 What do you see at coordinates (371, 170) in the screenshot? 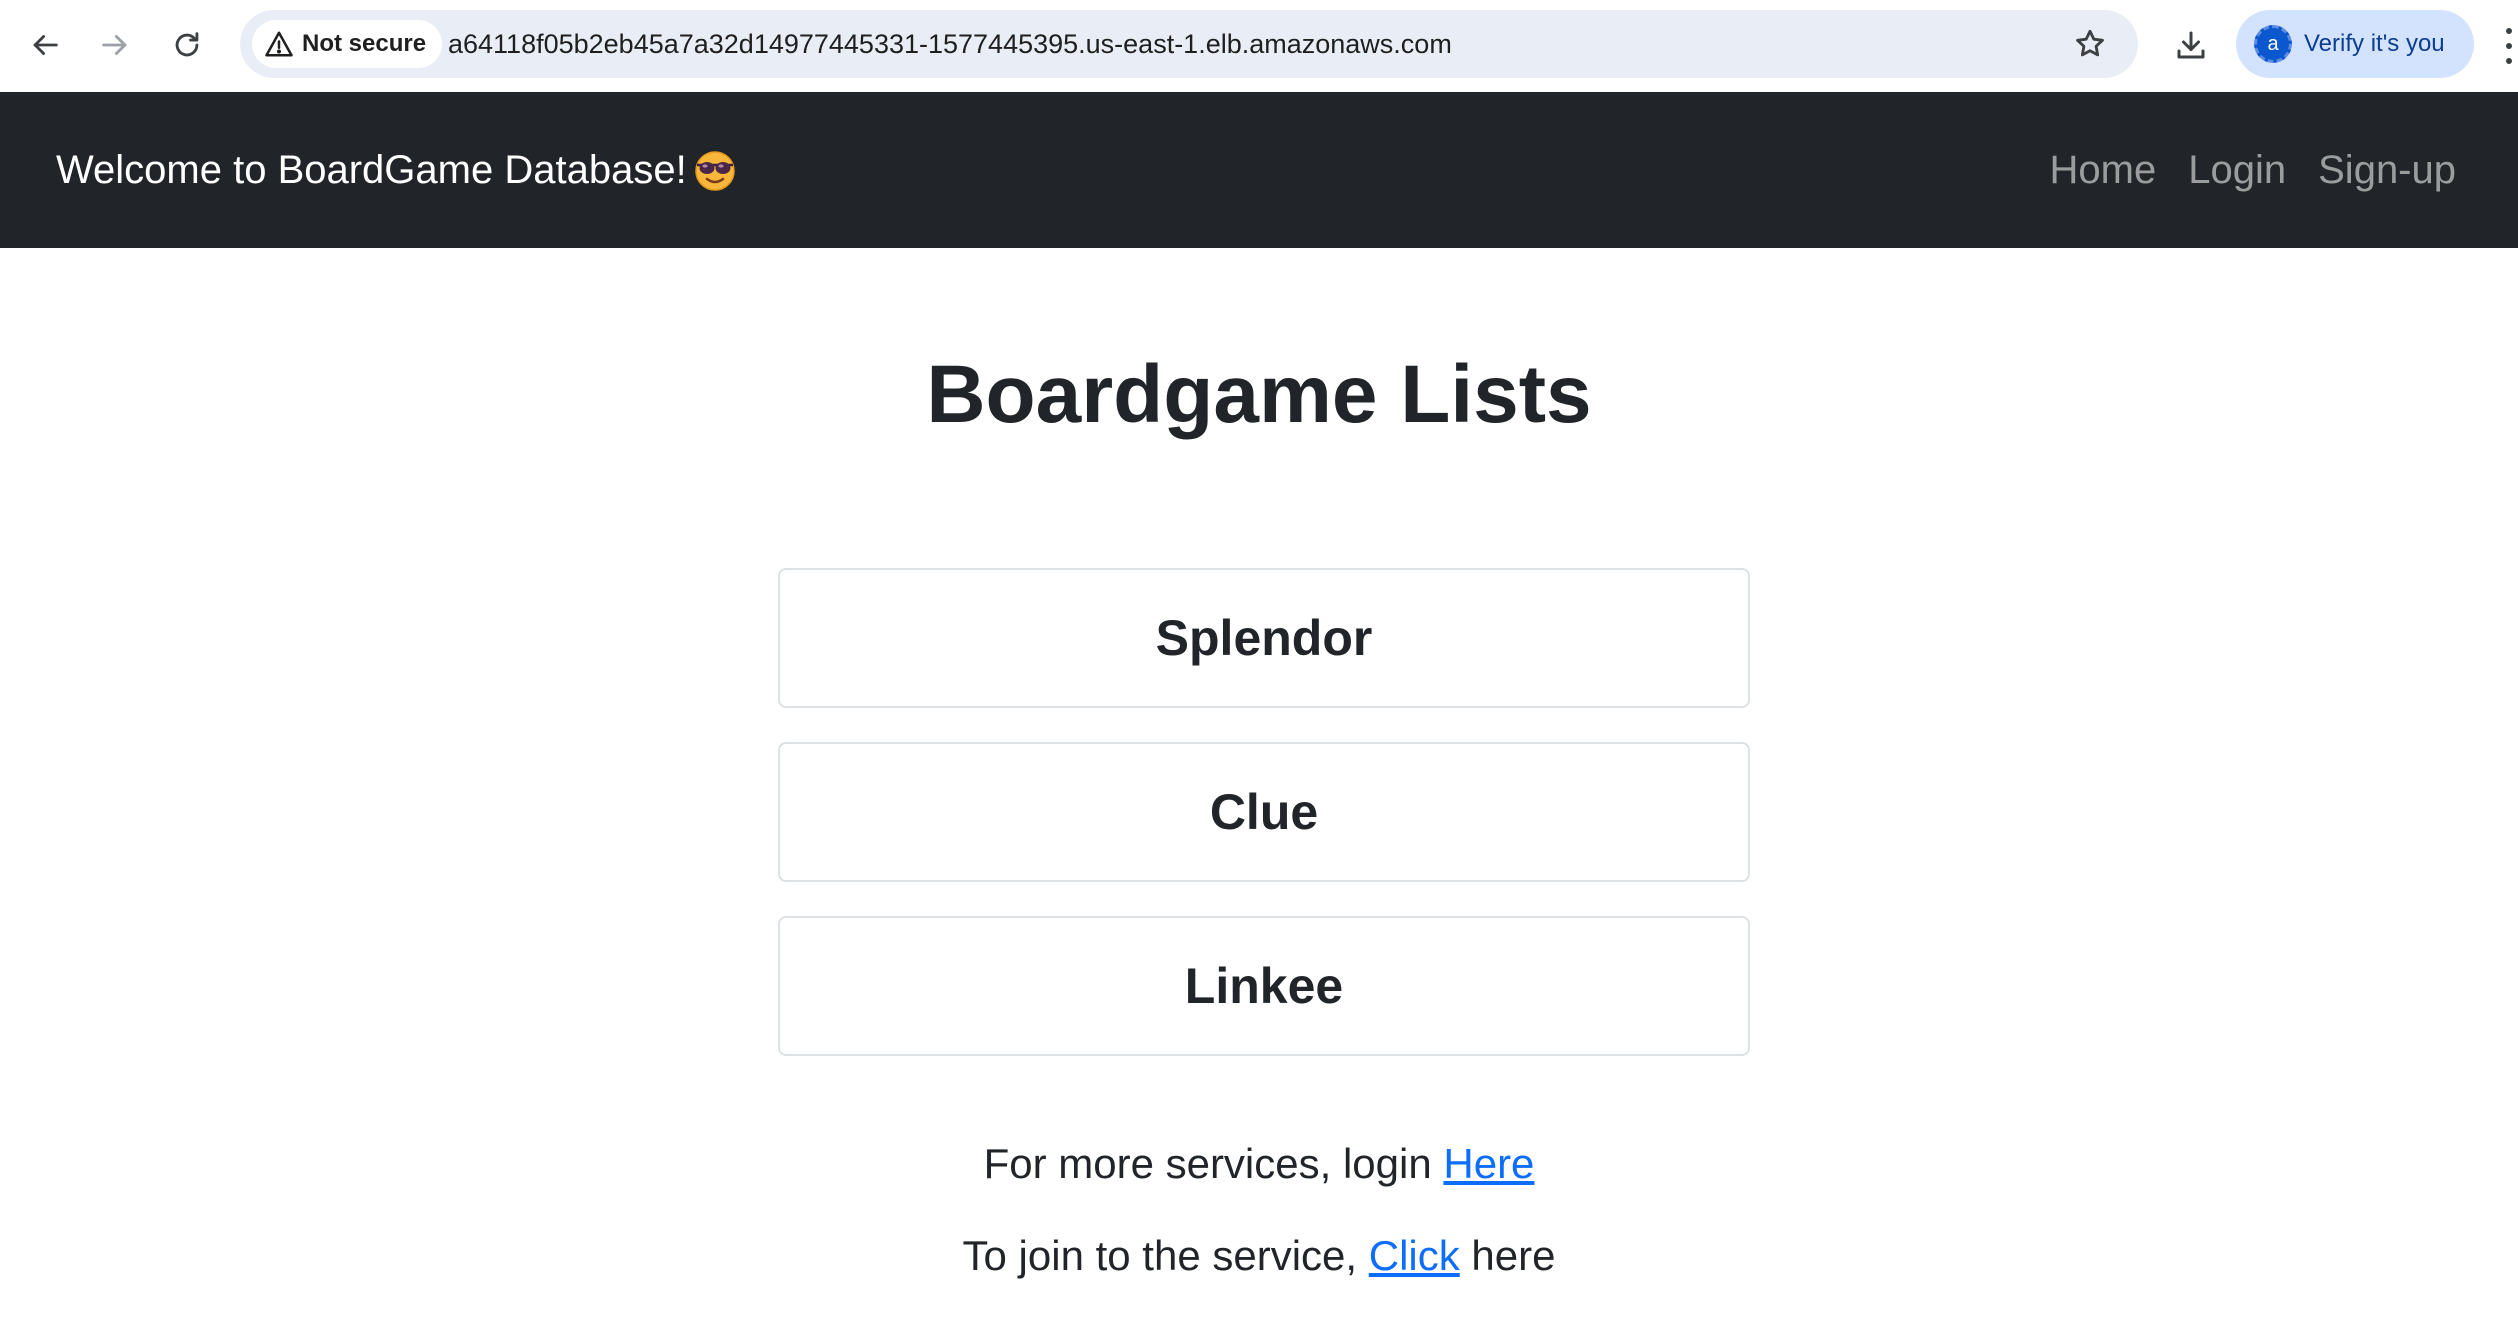
I see `brand-text: Welcome to BoardGame Database!` at bounding box center [371, 170].